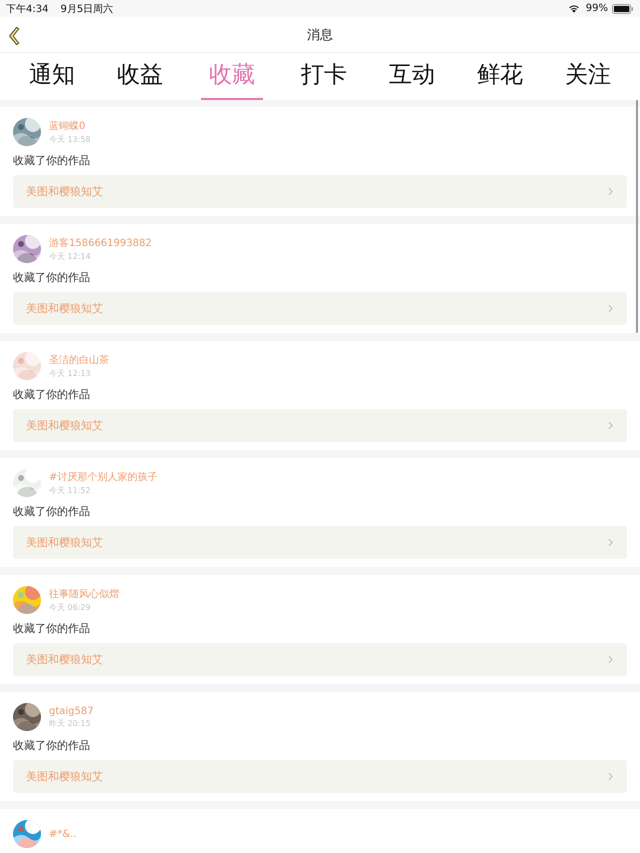 The width and height of the screenshot is (640, 853). What do you see at coordinates (70, 723) in the screenshot?
I see `message-time: 昨天 20:15` at bounding box center [70, 723].